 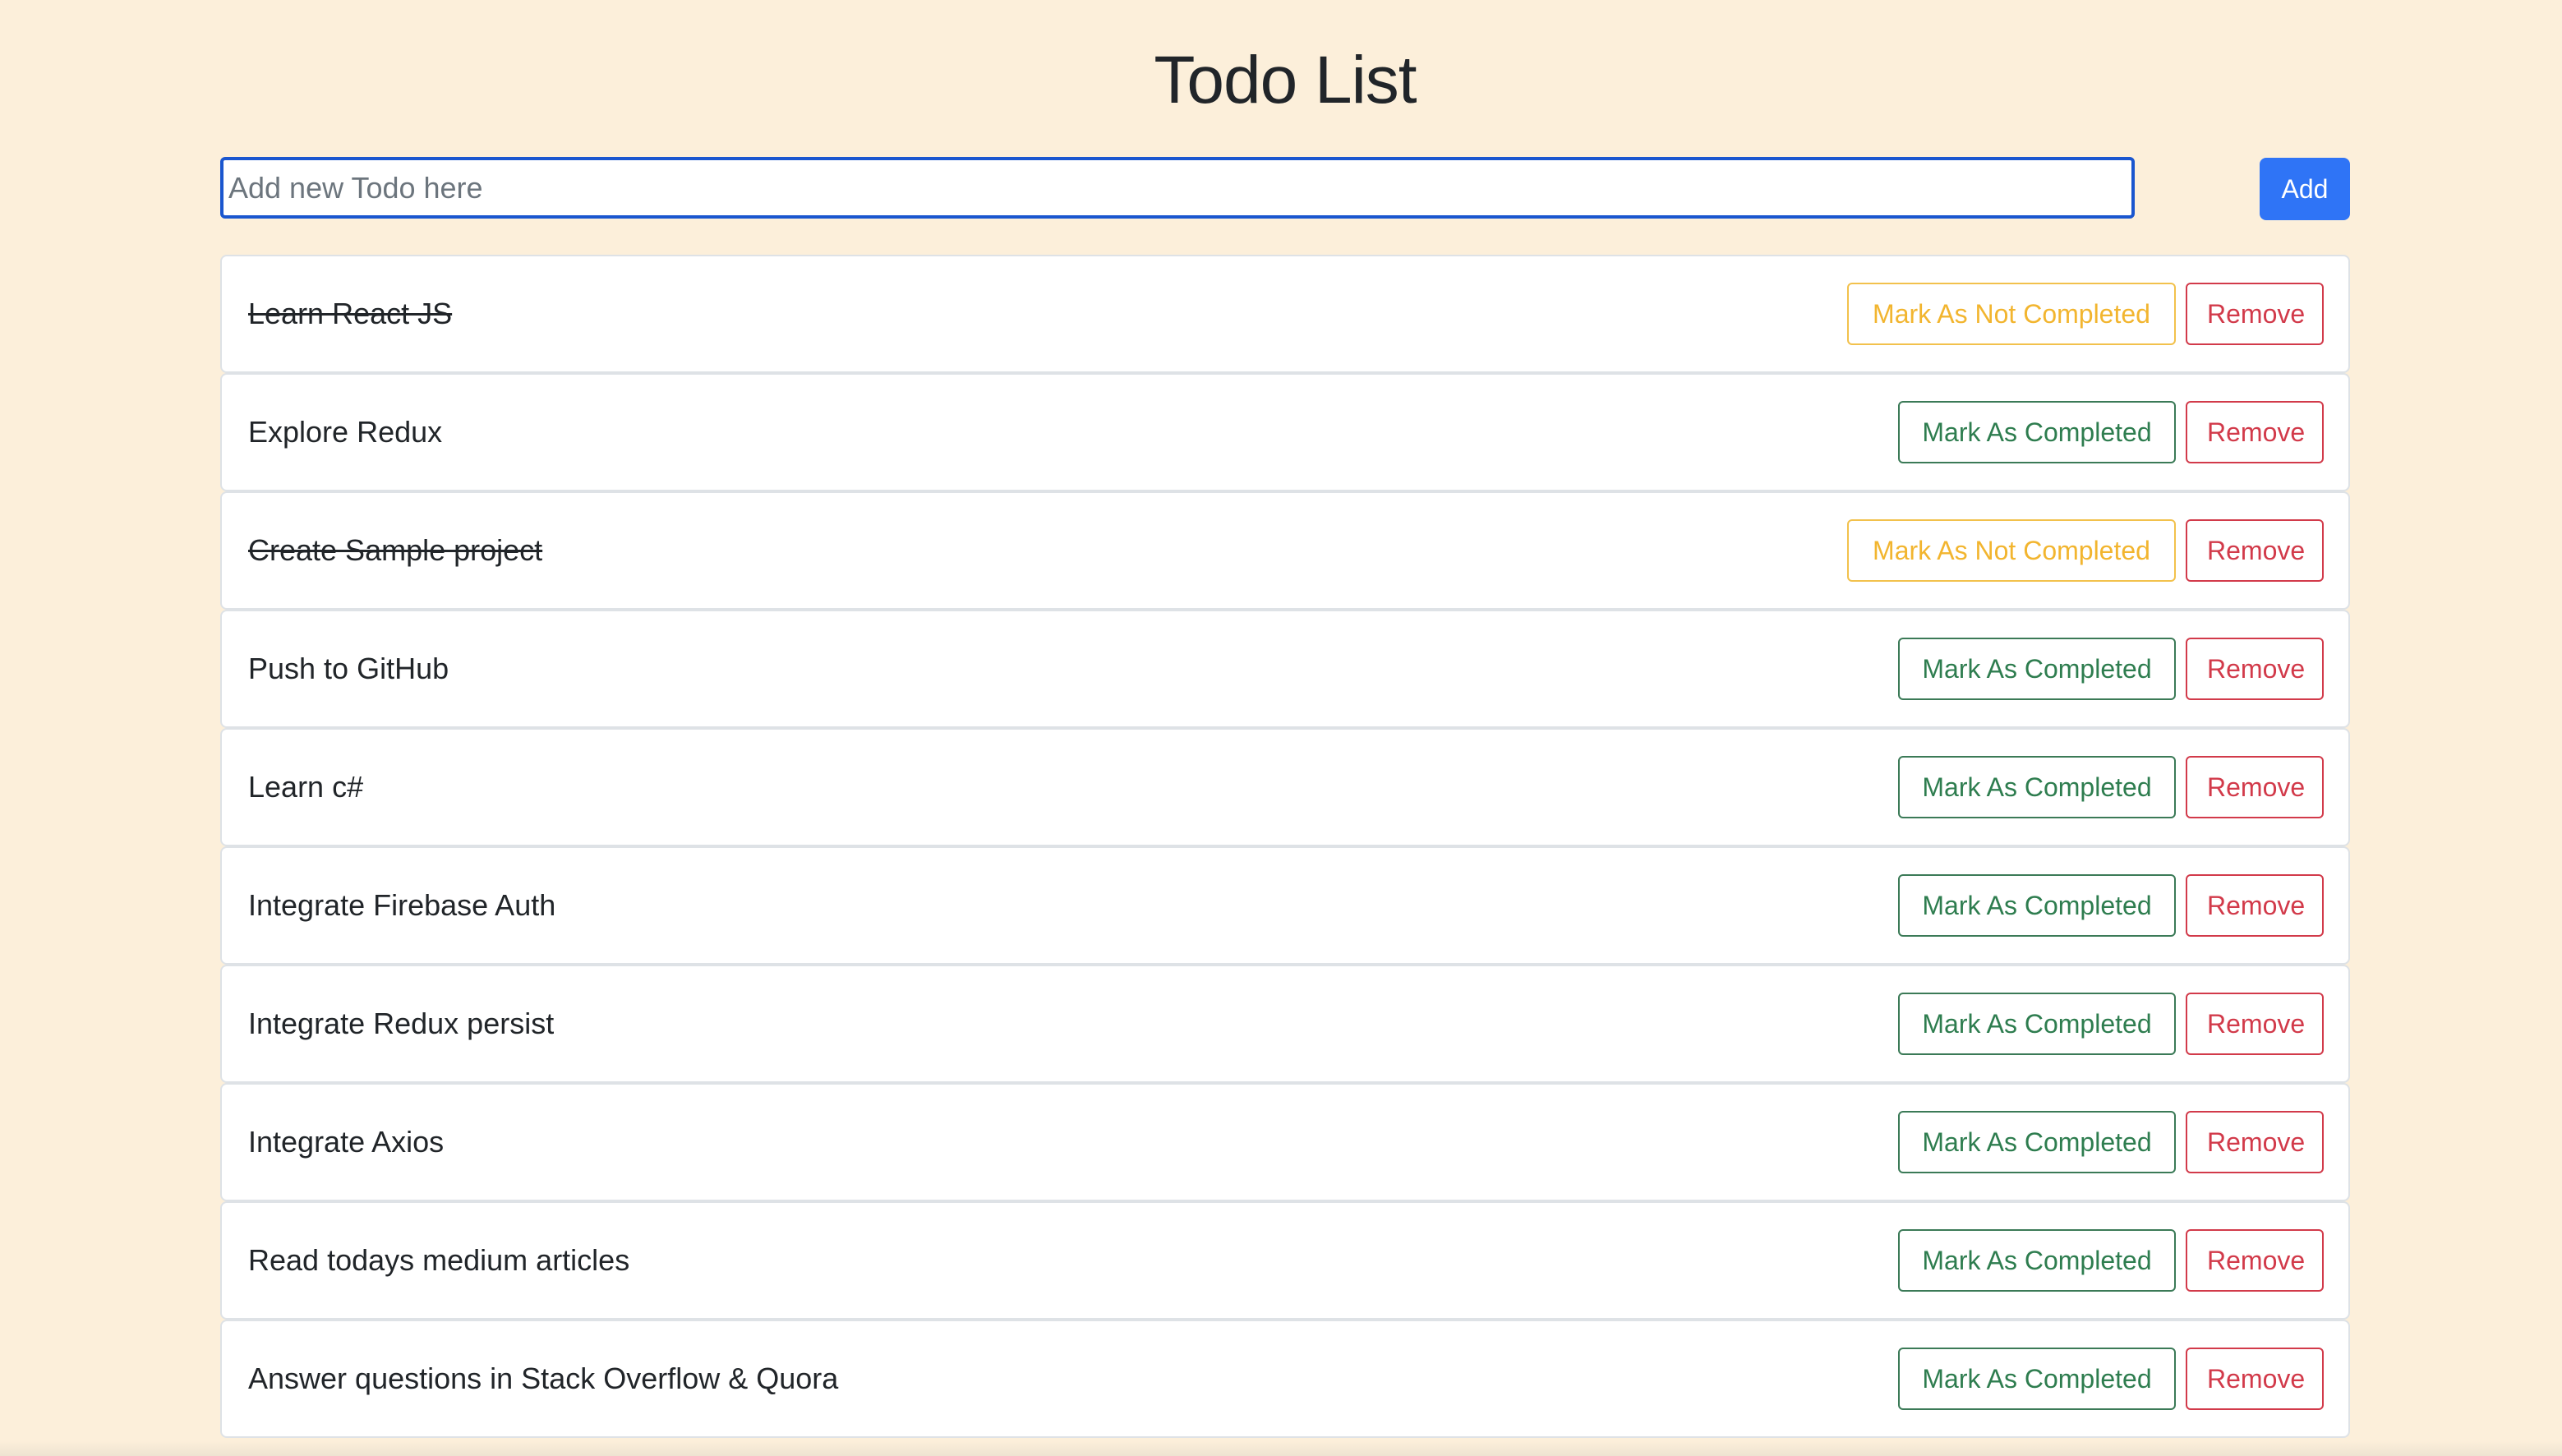 I want to click on new-todo-input, so click(x=1177, y=188).